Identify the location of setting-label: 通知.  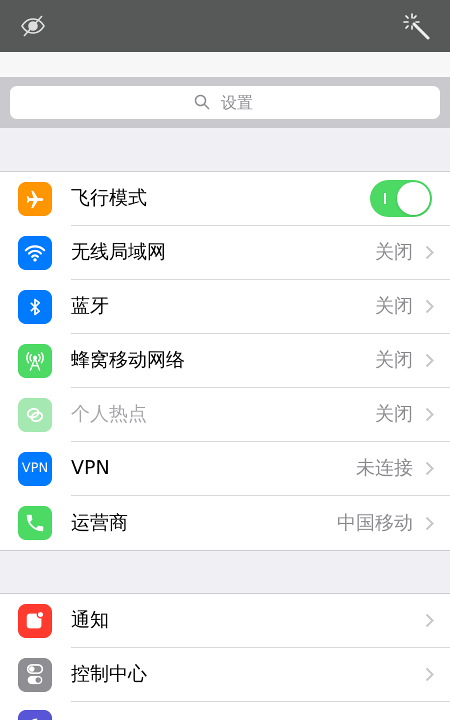
(90, 621).